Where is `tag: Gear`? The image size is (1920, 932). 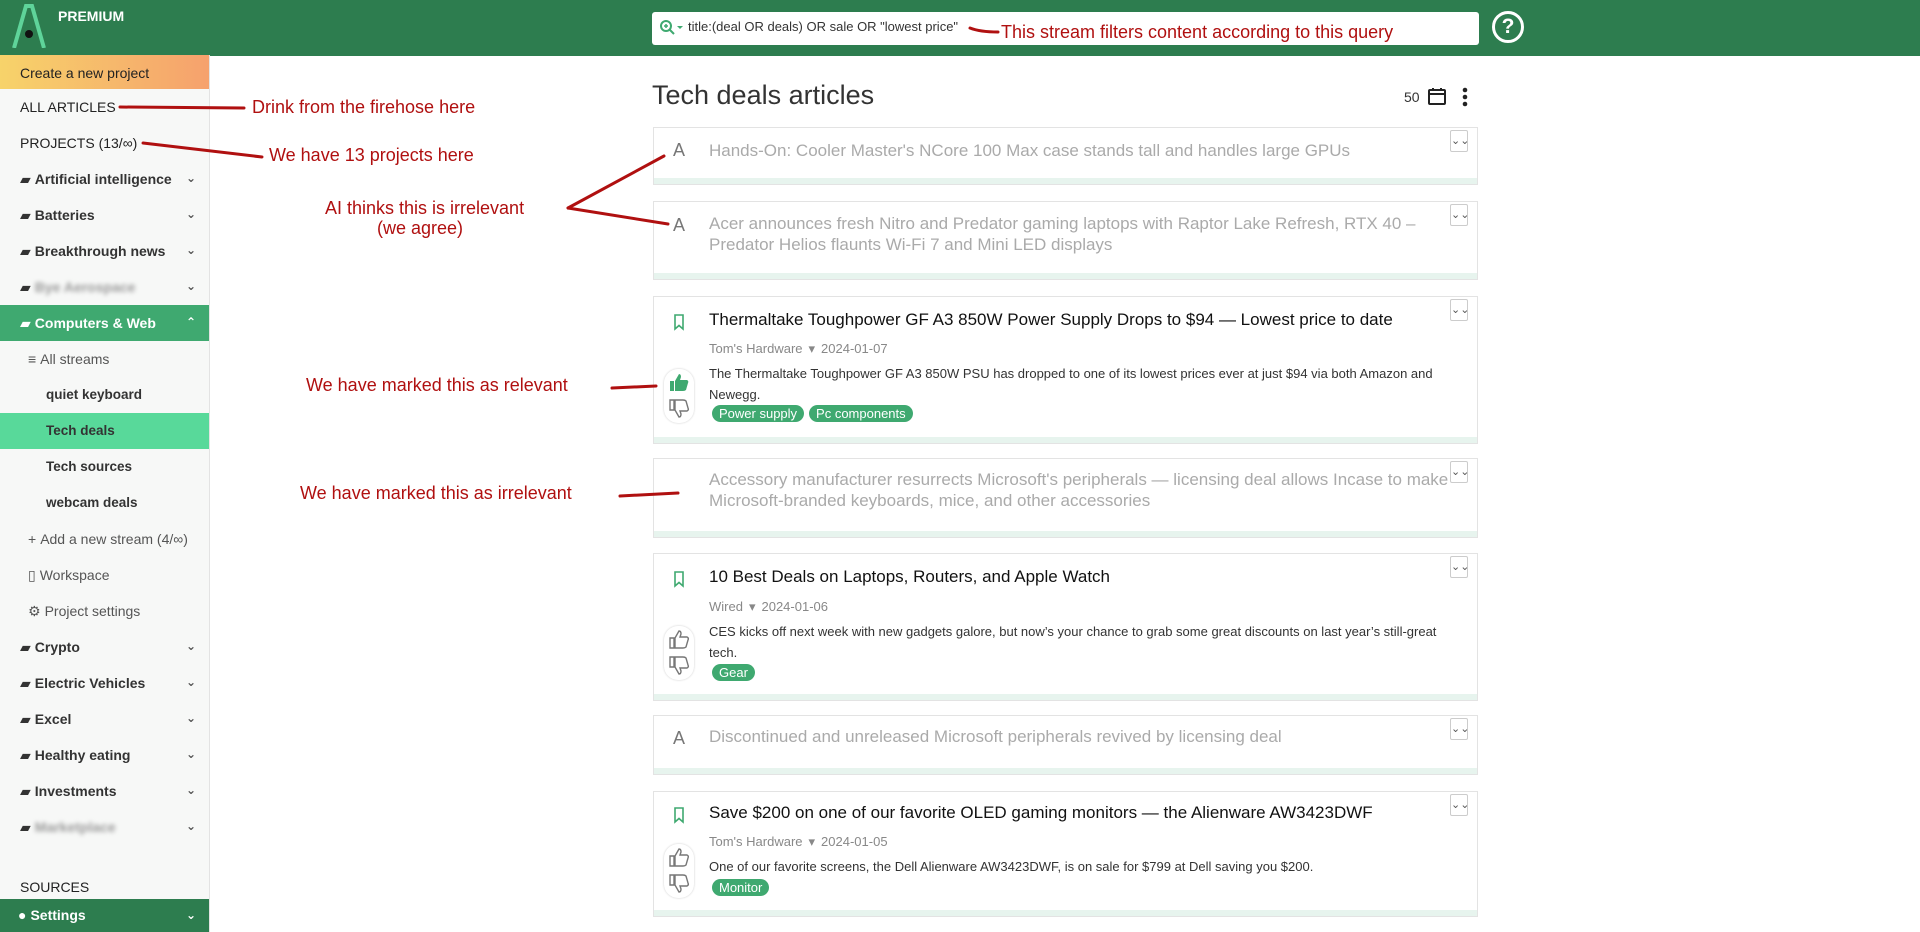 tag: Gear is located at coordinates (733, 672).